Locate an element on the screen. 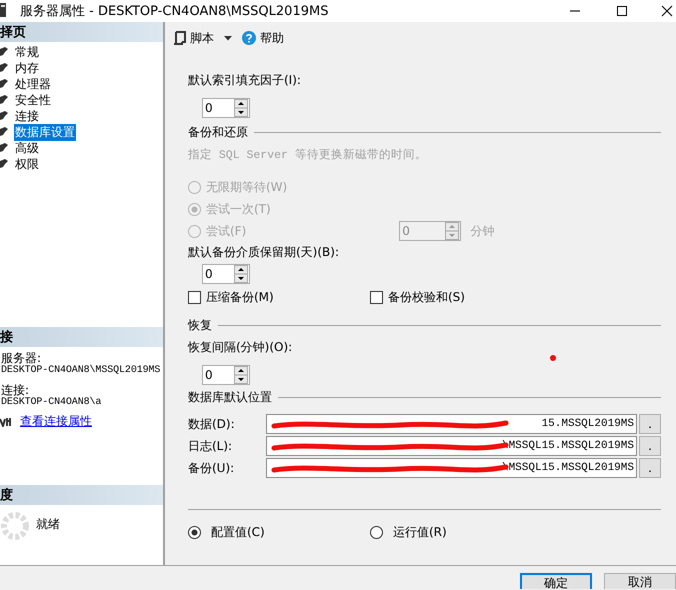 This screenshot has width=676, height=590. help-button: 帮助 is located at coordinates (272, 38).